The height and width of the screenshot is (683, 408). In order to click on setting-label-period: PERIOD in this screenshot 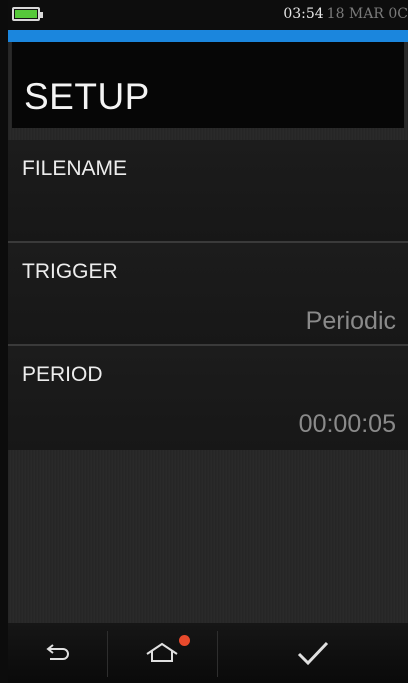, I will do `click(62, 374)`.